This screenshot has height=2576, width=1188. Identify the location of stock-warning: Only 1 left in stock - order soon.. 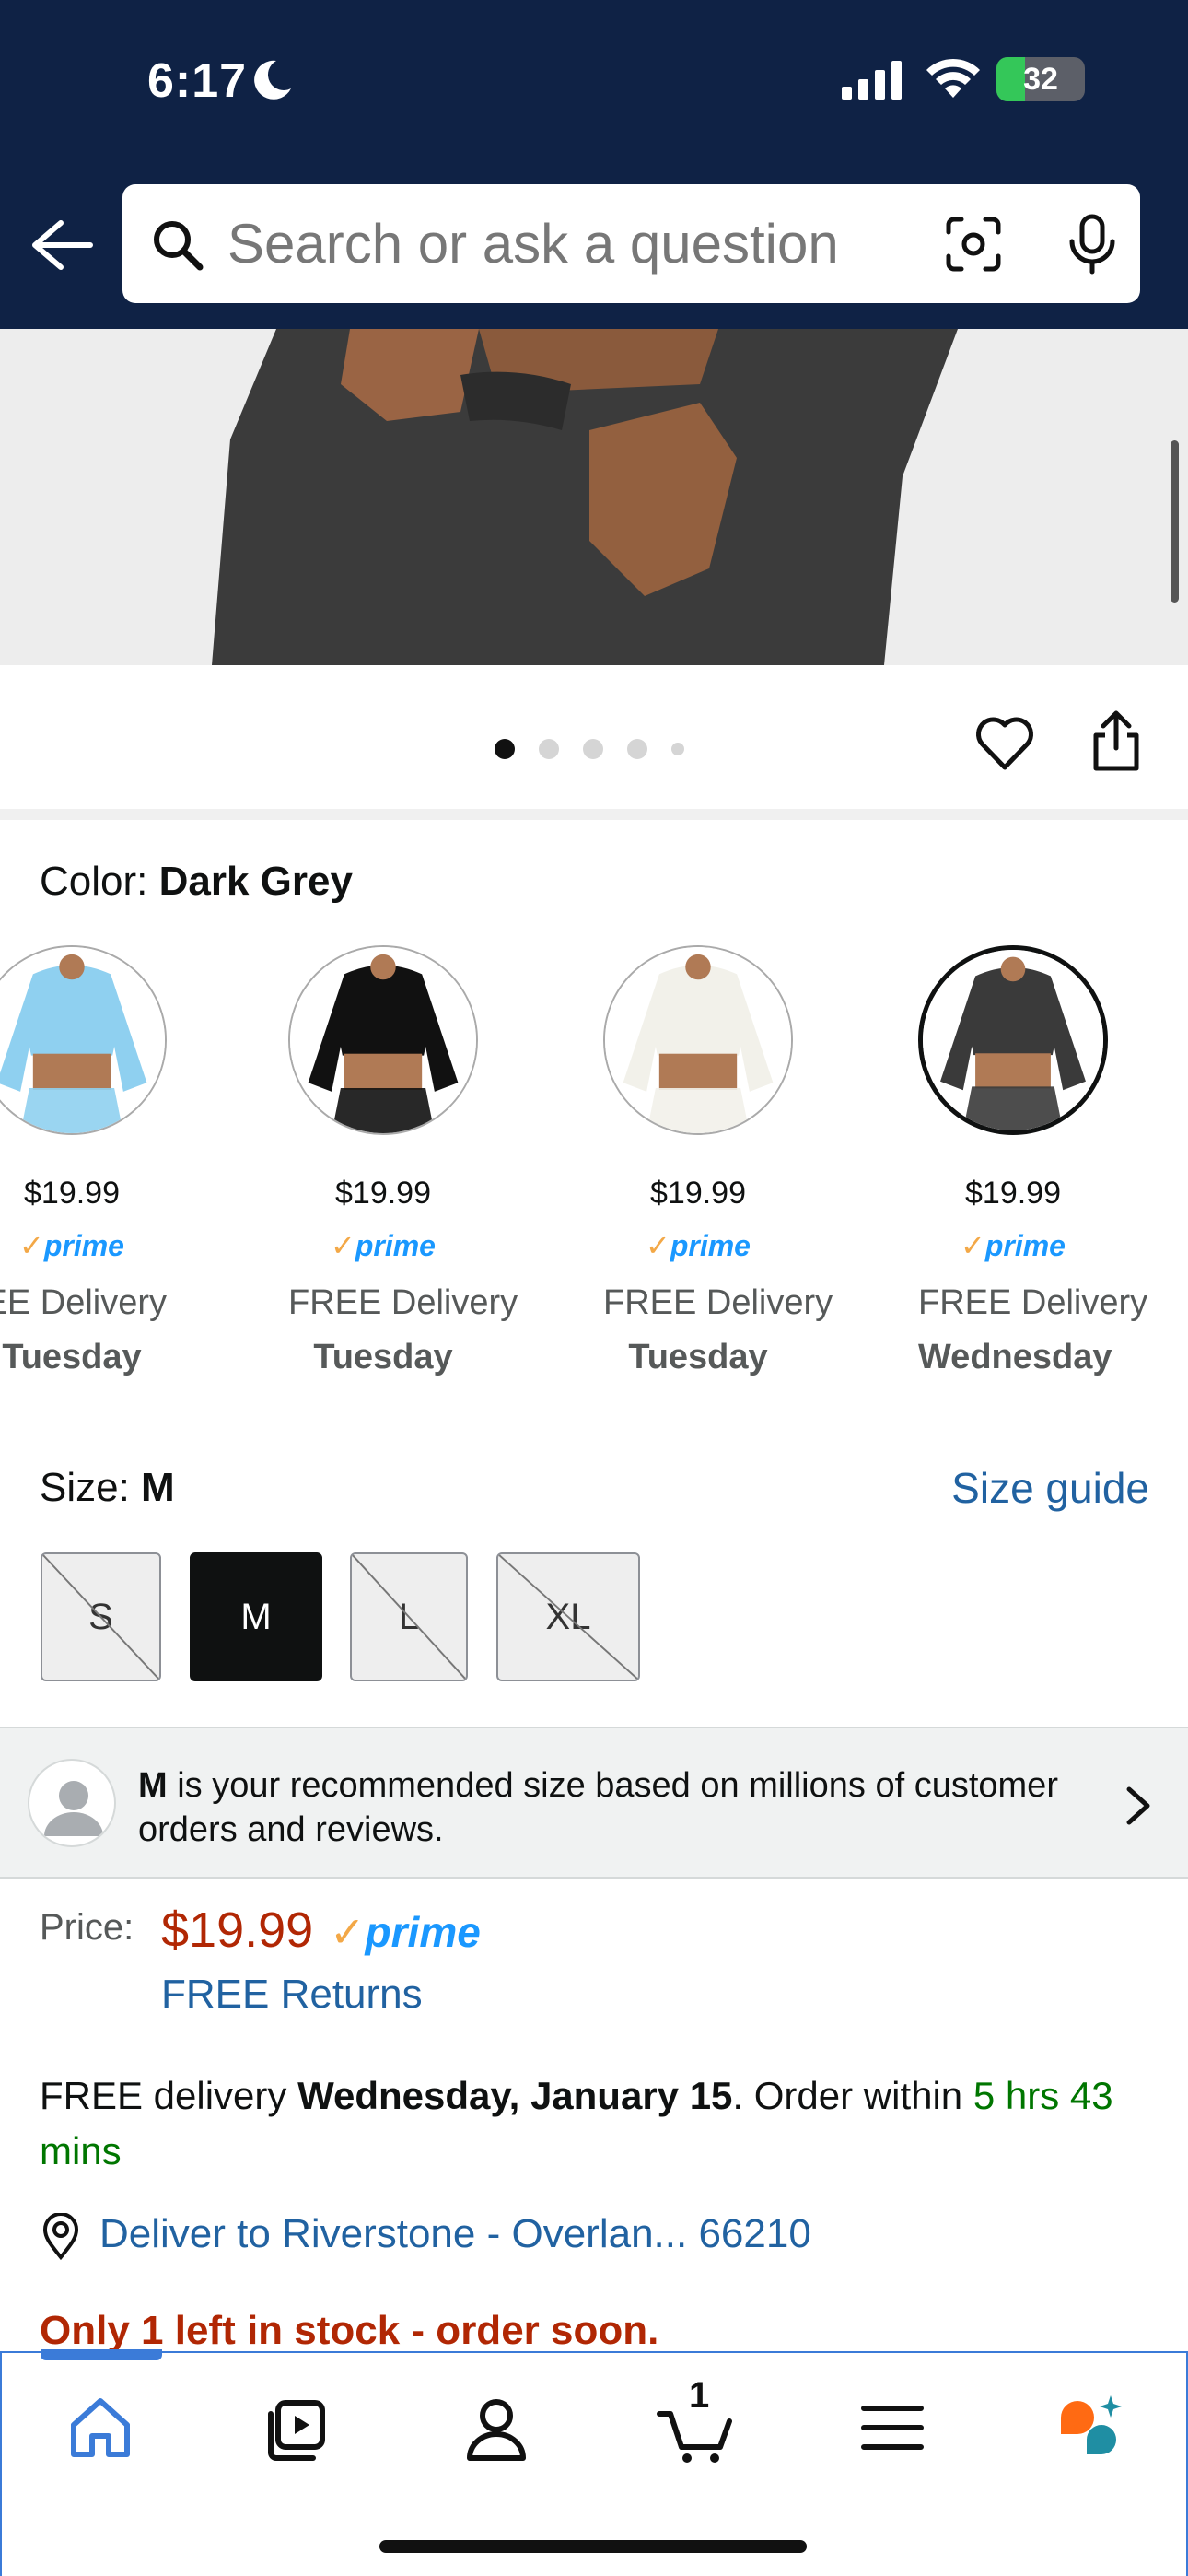
(349, 2330).